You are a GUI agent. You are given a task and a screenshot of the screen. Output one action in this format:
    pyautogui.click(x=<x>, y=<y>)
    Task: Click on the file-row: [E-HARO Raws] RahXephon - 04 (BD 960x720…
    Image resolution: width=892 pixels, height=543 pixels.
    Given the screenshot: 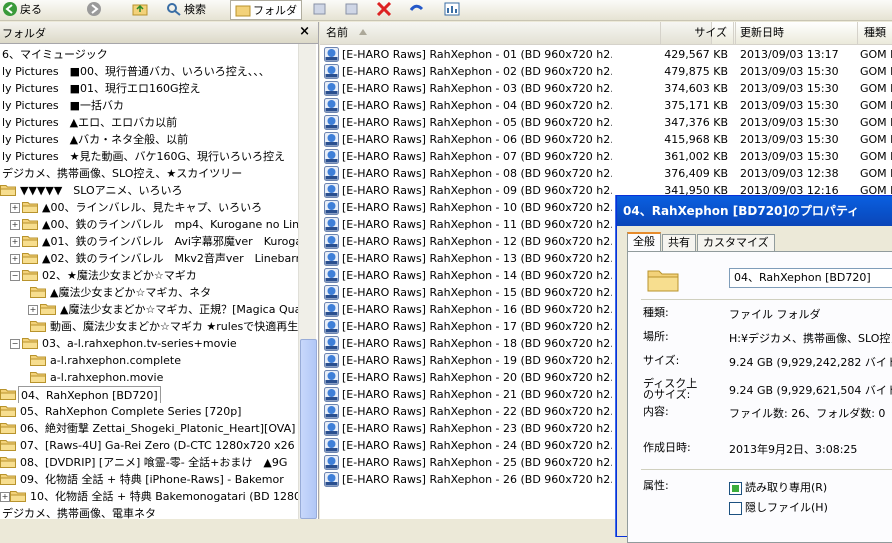 What is the action you would take?
    pyautogui.click(x=606, y=105)
    